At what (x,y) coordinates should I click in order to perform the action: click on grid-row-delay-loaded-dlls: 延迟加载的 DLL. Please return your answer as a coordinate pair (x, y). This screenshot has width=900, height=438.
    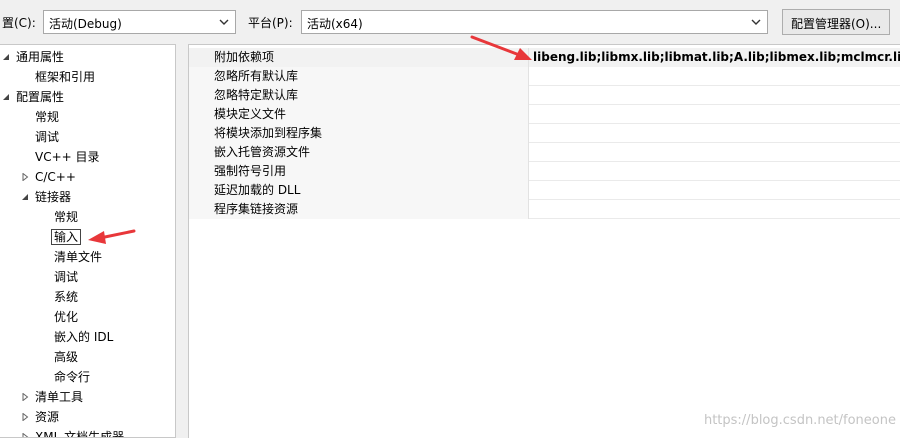
    Looking at the image, I should click on (544, 190).